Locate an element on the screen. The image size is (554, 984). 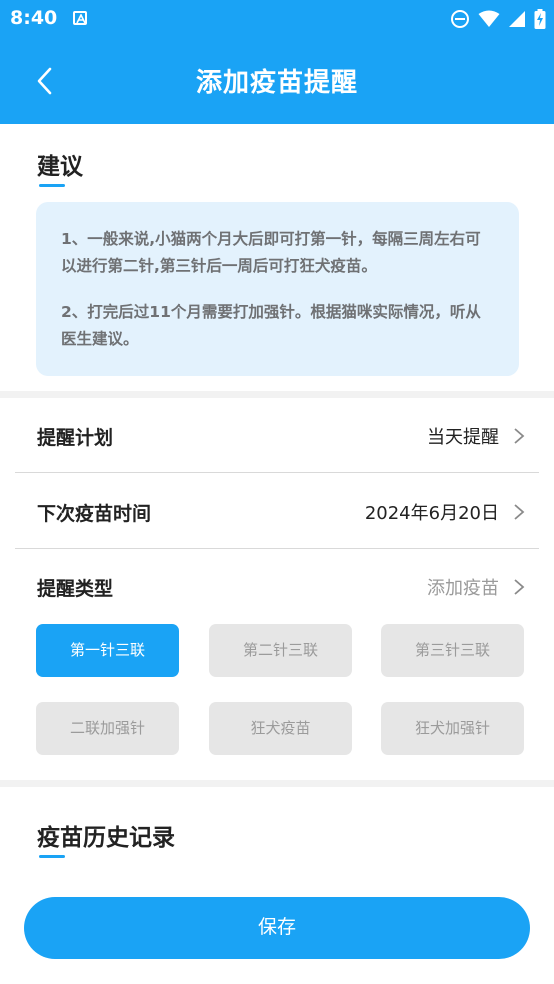
advice-title: 建议 is located at coordinates (60, 167).